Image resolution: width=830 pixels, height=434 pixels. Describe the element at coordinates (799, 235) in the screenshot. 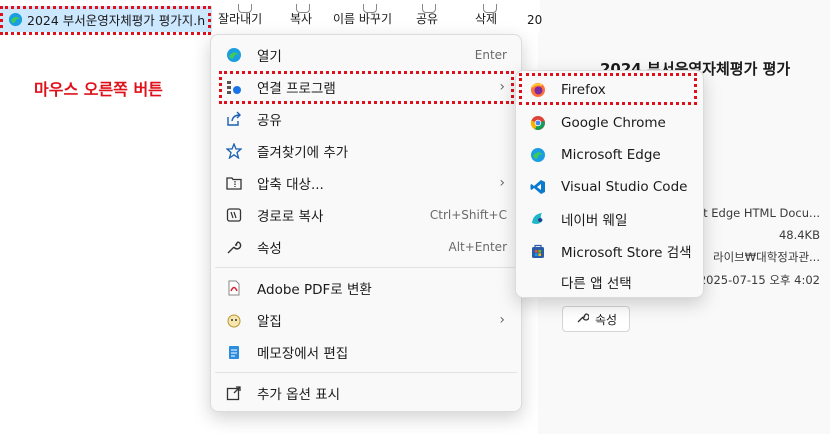

I see `details-size: 48.4KB` at that location.